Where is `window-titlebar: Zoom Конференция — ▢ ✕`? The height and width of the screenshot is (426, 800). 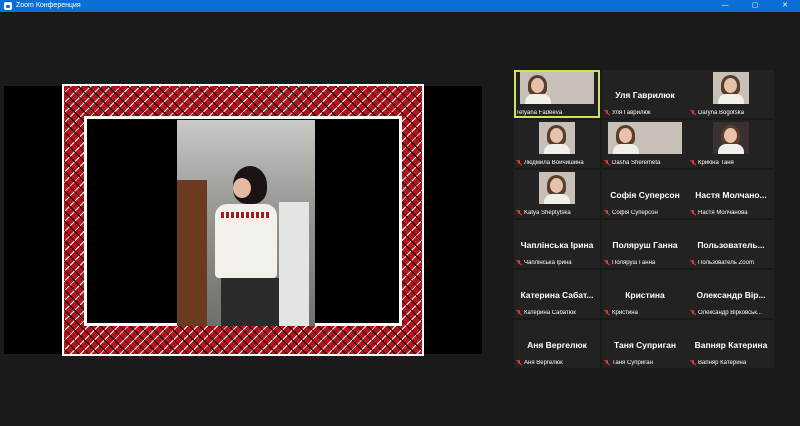 window-titlebar: Zoom Конференция — ▢ ✕ is located at coordinates (400, 6).